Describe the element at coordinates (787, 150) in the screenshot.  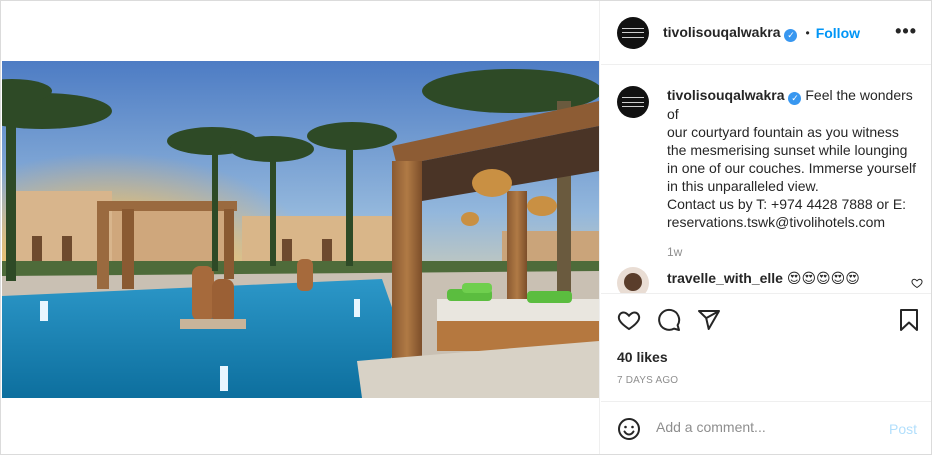
I see `caption-line: the mesmerising sunset while lounging` at that location.